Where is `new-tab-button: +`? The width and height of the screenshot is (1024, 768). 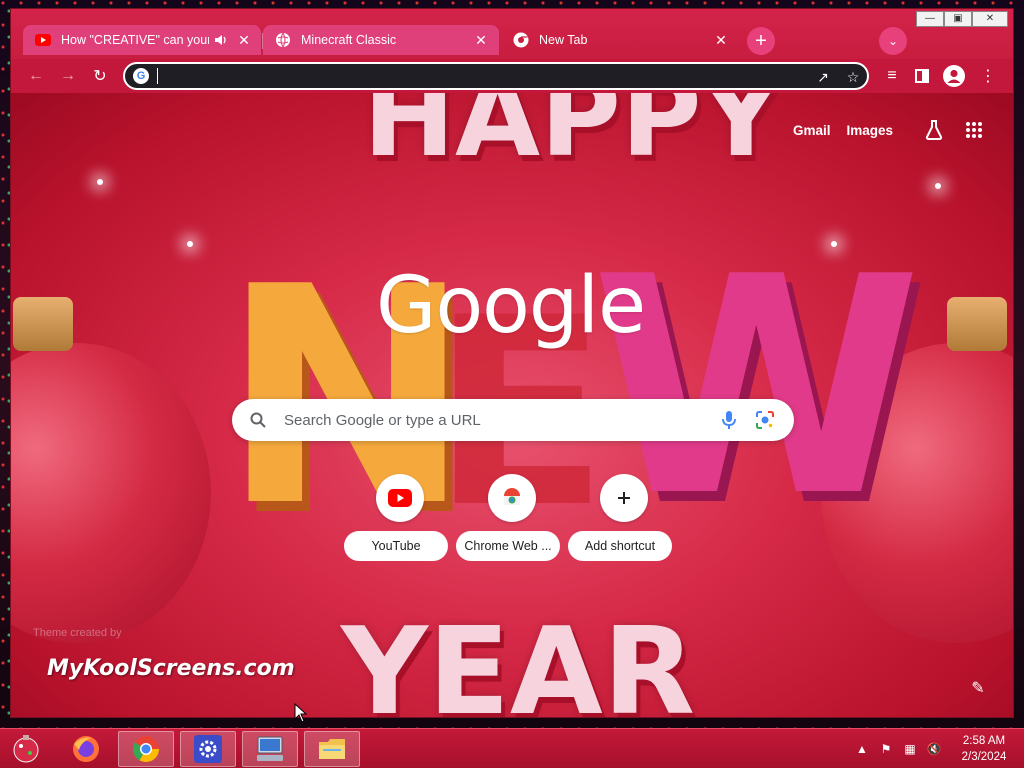
new-tab-button: + is located at coordinates (761, 41).